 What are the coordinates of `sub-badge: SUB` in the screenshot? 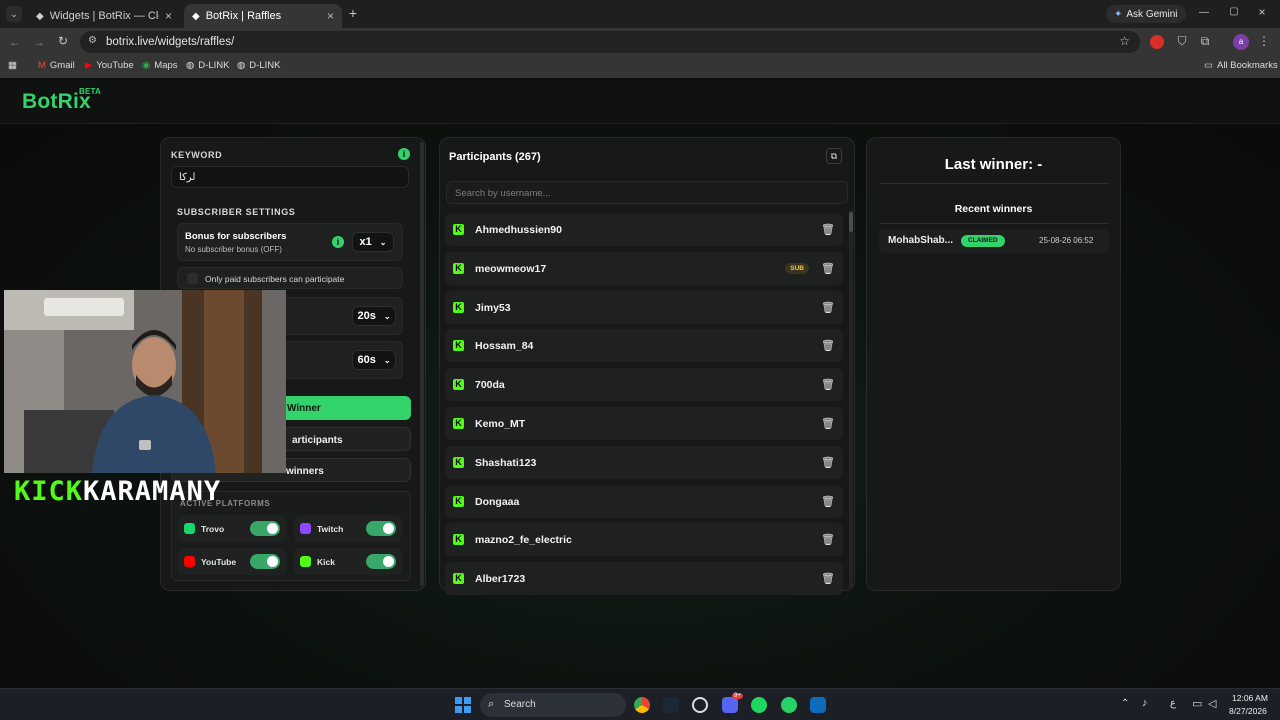 It's located at (797, 268).